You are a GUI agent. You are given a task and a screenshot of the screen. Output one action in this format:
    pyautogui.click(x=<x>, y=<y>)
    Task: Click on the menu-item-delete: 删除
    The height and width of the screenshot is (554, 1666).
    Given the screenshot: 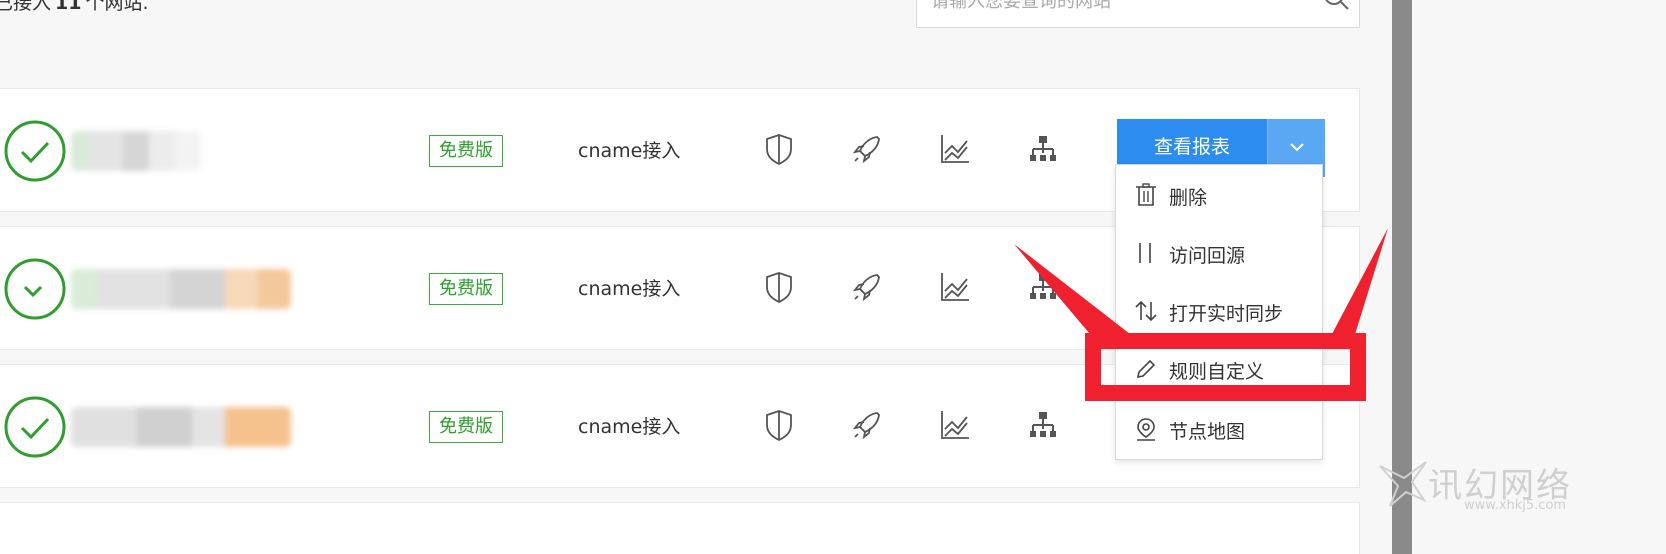 What is the action you would take?
    pyautogui.click(x=1219, y=195)
    